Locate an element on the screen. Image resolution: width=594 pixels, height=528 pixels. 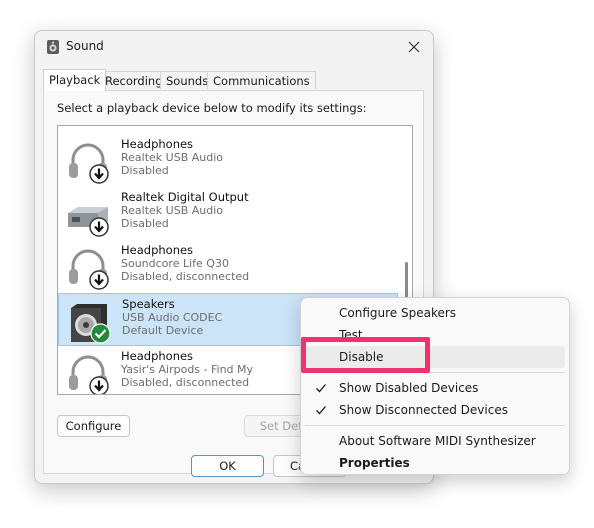
menu-item-about-midi-synthesizer: About Software MIDI Synthesizer is located at coordinates (435, 441).